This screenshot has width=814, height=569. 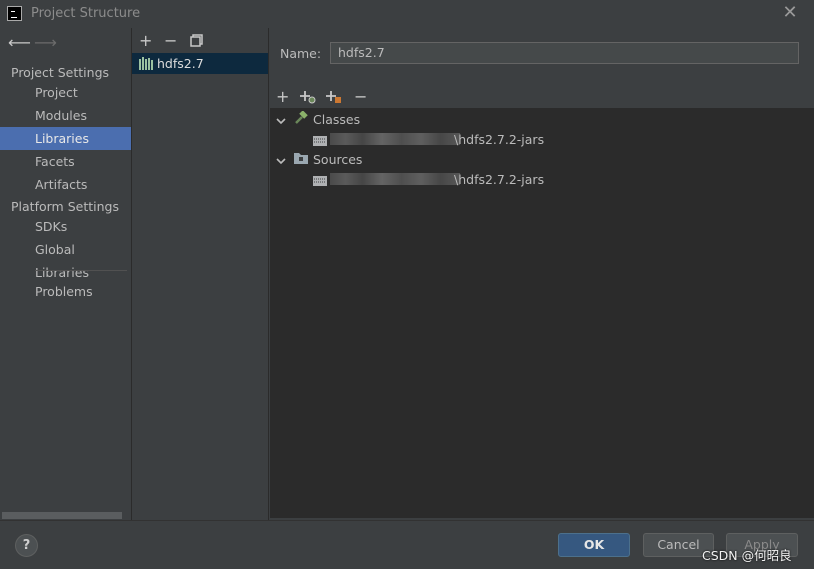 I want to click on sources-jar-path: \hdfs2.7.2-jars, so click(x=499, y=179).